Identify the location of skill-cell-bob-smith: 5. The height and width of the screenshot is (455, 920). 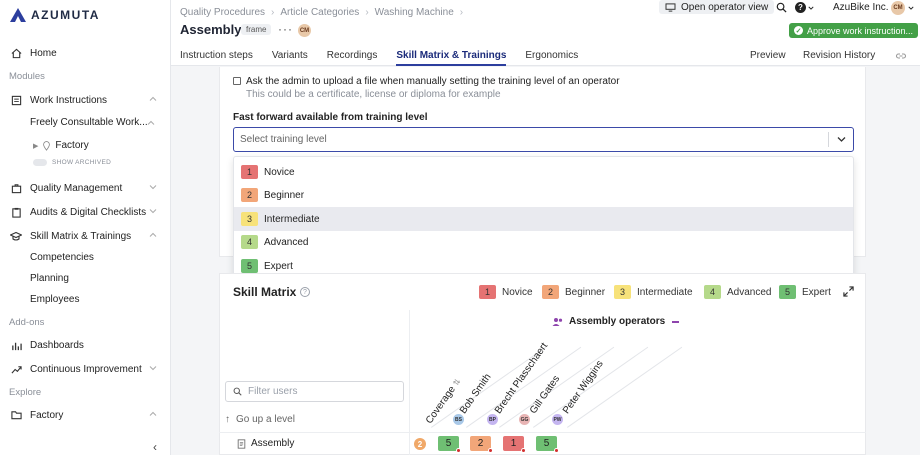
(449, 444).